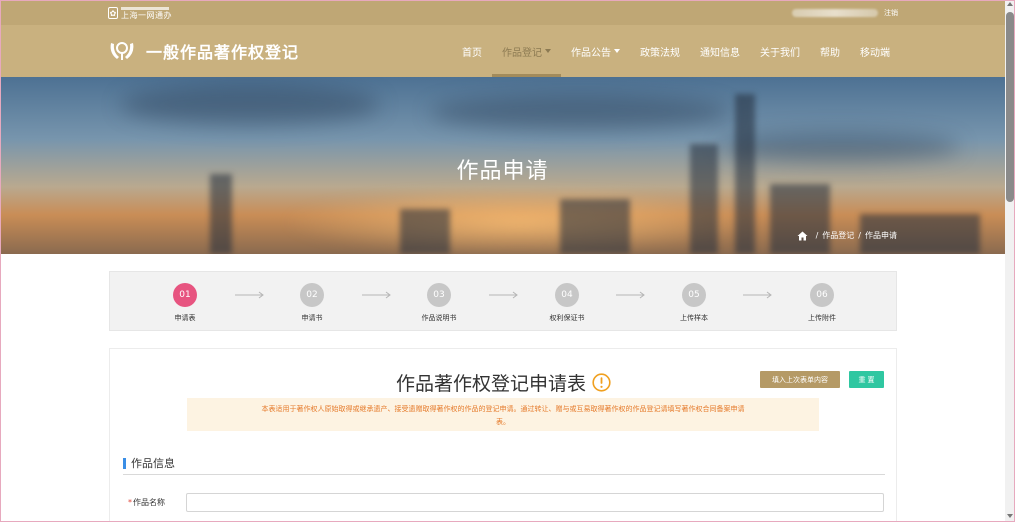  Describe the element at coordinates (881, 235) in the screenshot. I see `breadcrumb-item-current: 作品申请` at that location.